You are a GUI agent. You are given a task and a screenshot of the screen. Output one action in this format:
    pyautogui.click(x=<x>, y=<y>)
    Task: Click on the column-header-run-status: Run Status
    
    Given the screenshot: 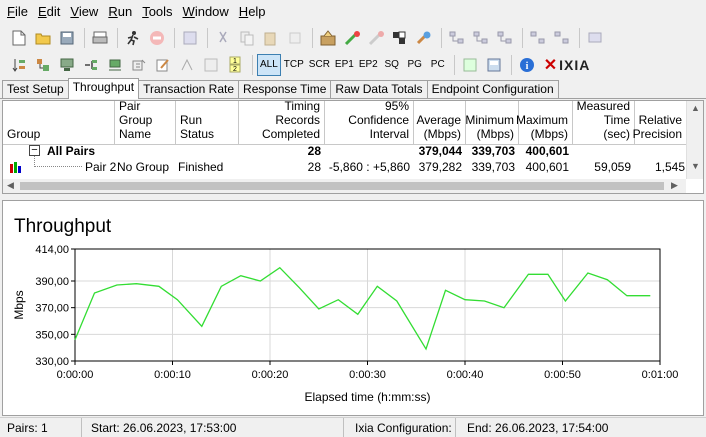 What is the action you would take?
    pyautogui.click(x=207, y=123)
    